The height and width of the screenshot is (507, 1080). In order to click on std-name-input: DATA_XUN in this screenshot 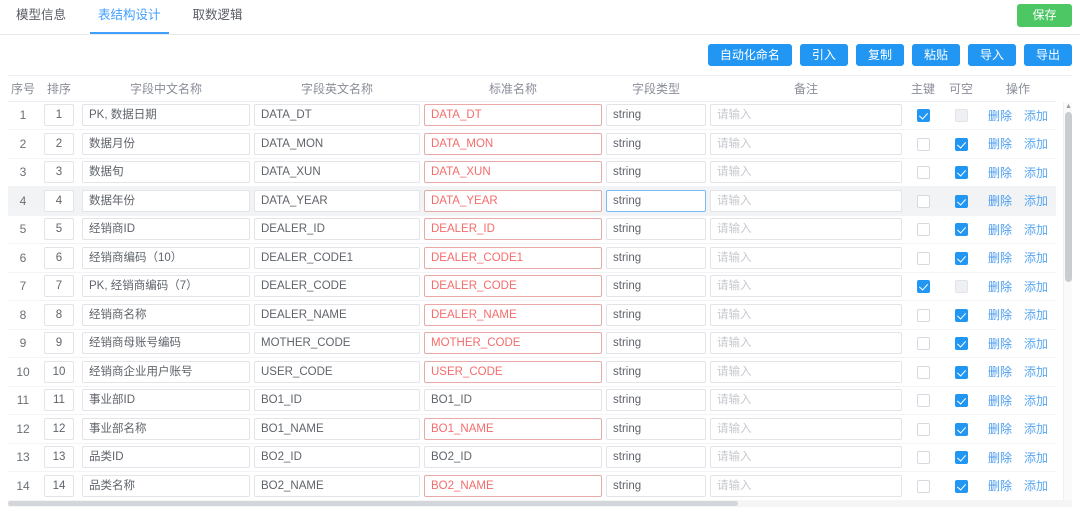, I will do `click(513, 172)`.